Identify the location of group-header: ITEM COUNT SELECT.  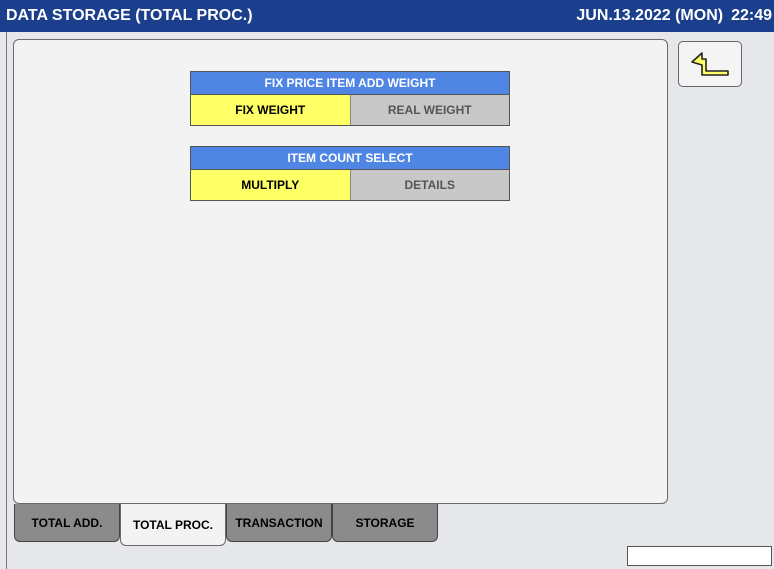
(350, 158).